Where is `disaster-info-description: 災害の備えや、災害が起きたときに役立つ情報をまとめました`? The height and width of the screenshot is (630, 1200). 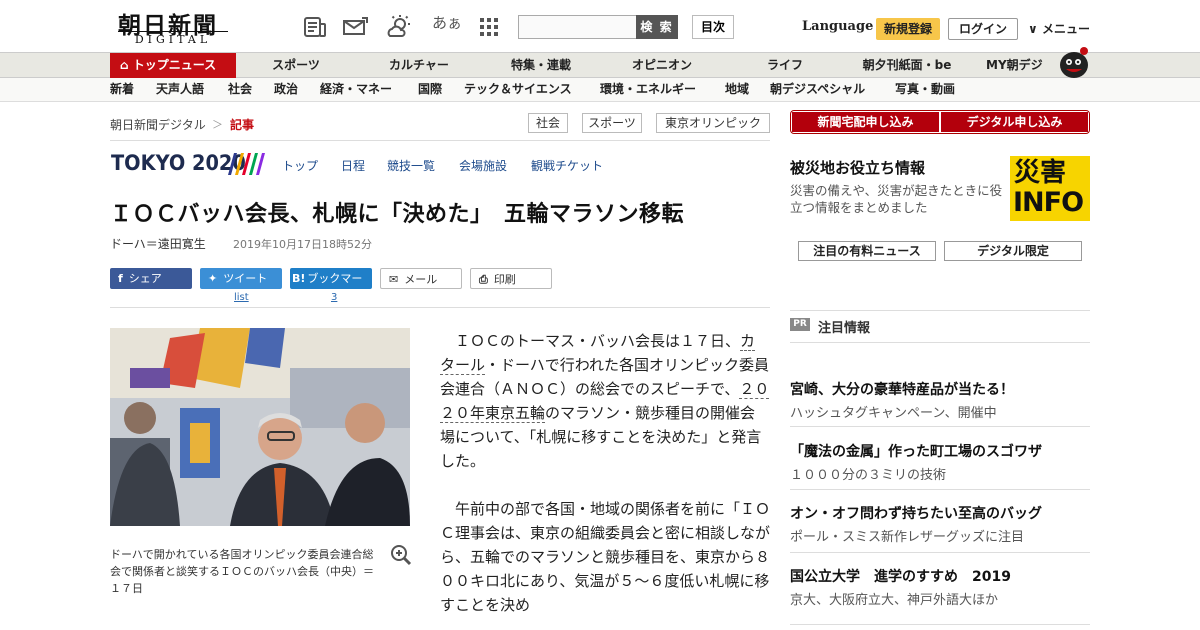 disaster-info-description: 災害の備えや、災害が起きたときに役立つ情報をまとめました is located at coordinates (897, 199).